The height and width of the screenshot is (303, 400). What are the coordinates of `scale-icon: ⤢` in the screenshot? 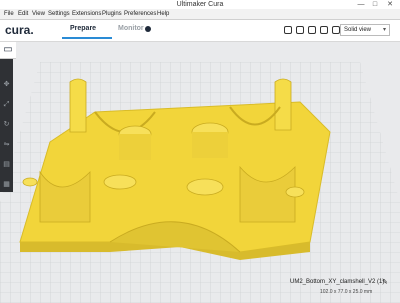 It's located at (6, 104).